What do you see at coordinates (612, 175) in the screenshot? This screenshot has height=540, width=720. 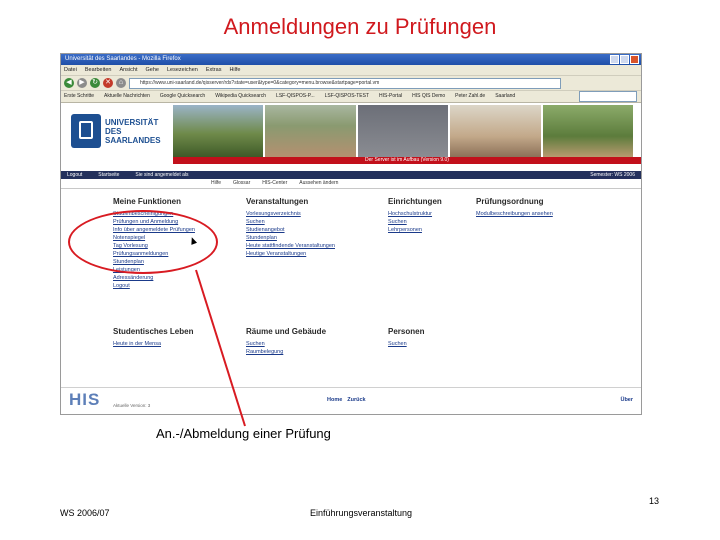 I see `semester-indicator: Semester: WS 2006` at bounding box center [612, 175].